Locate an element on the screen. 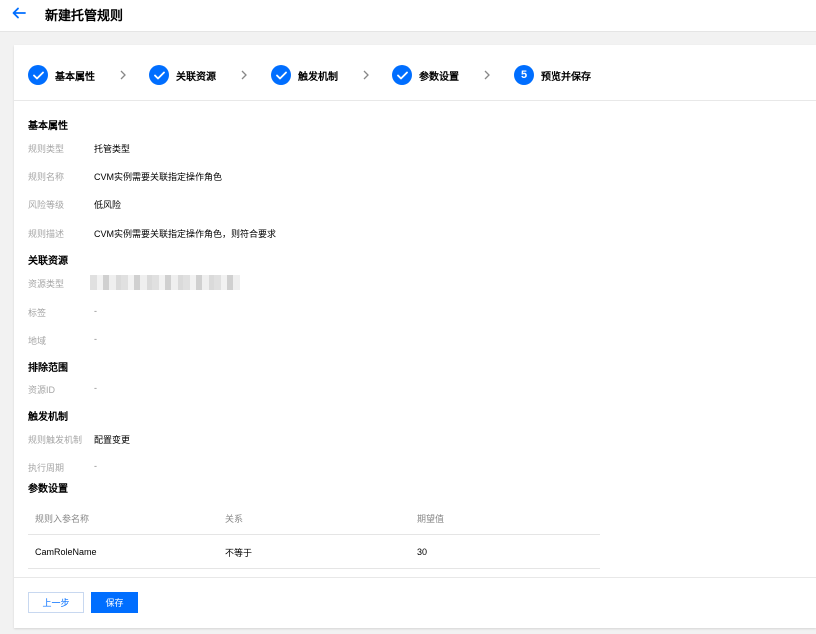  region-label: 地域 is located at coordinates (37, 341).